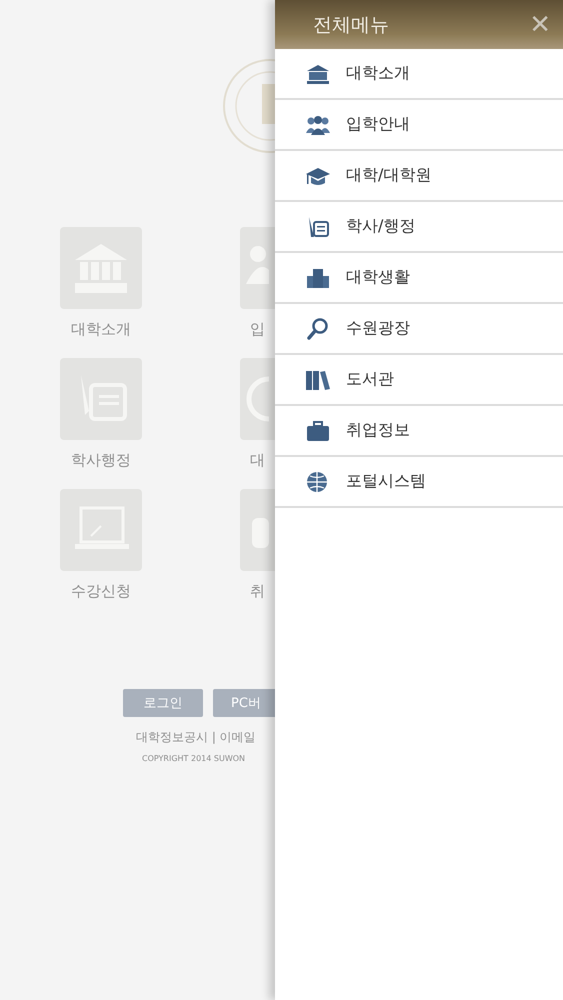  Describe the element at coordinates (101, 460) in the screenshot. I see `tile-label: 학사행정` at that location.